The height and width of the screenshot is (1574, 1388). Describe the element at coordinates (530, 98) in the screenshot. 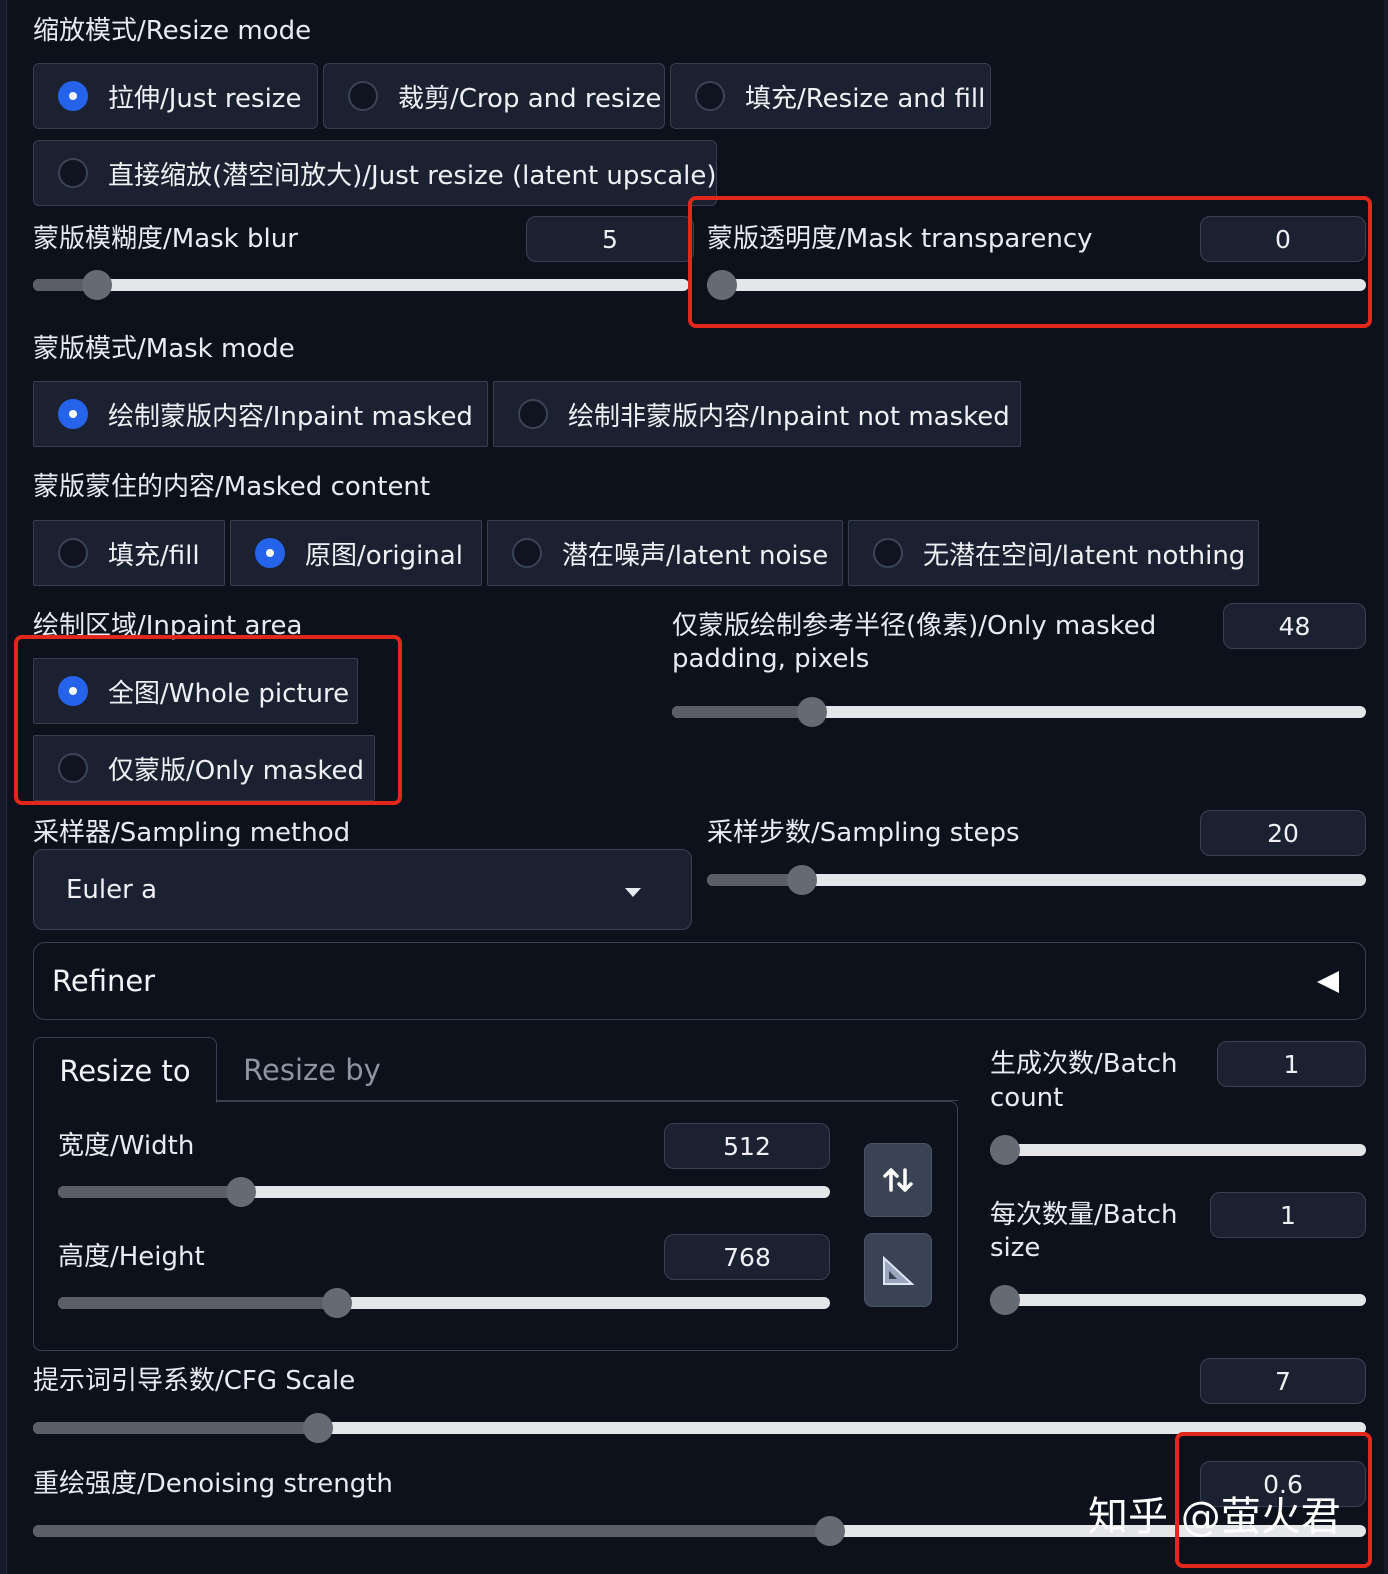

I see `option-label: 裁剪/Crop and resize` at that location.